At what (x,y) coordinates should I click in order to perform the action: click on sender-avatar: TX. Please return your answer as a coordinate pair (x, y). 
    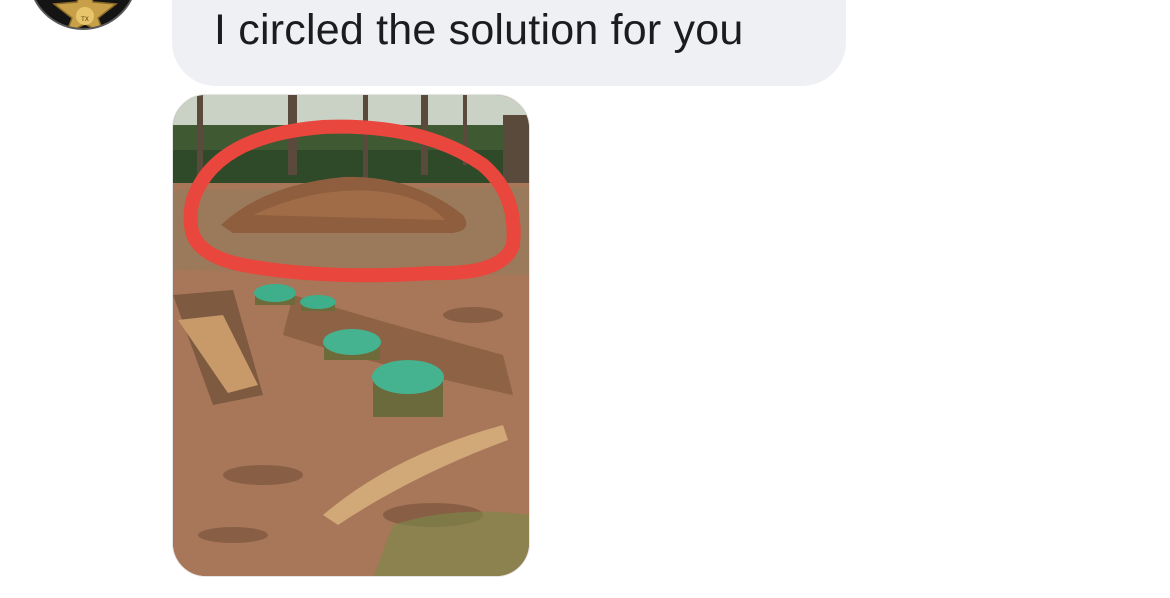
    Looking at the image, I should click on (83, 15).